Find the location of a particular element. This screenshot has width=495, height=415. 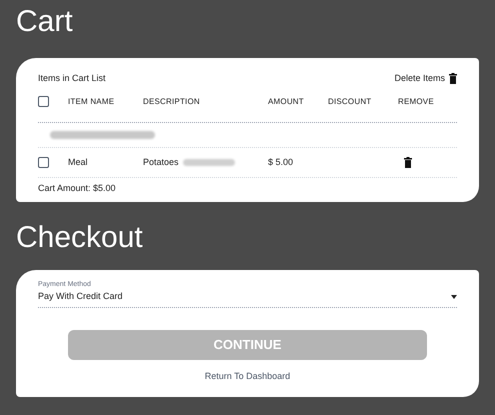

return-to-dashboard-link: Return To Dashboard is located at coordinates (247, 376).